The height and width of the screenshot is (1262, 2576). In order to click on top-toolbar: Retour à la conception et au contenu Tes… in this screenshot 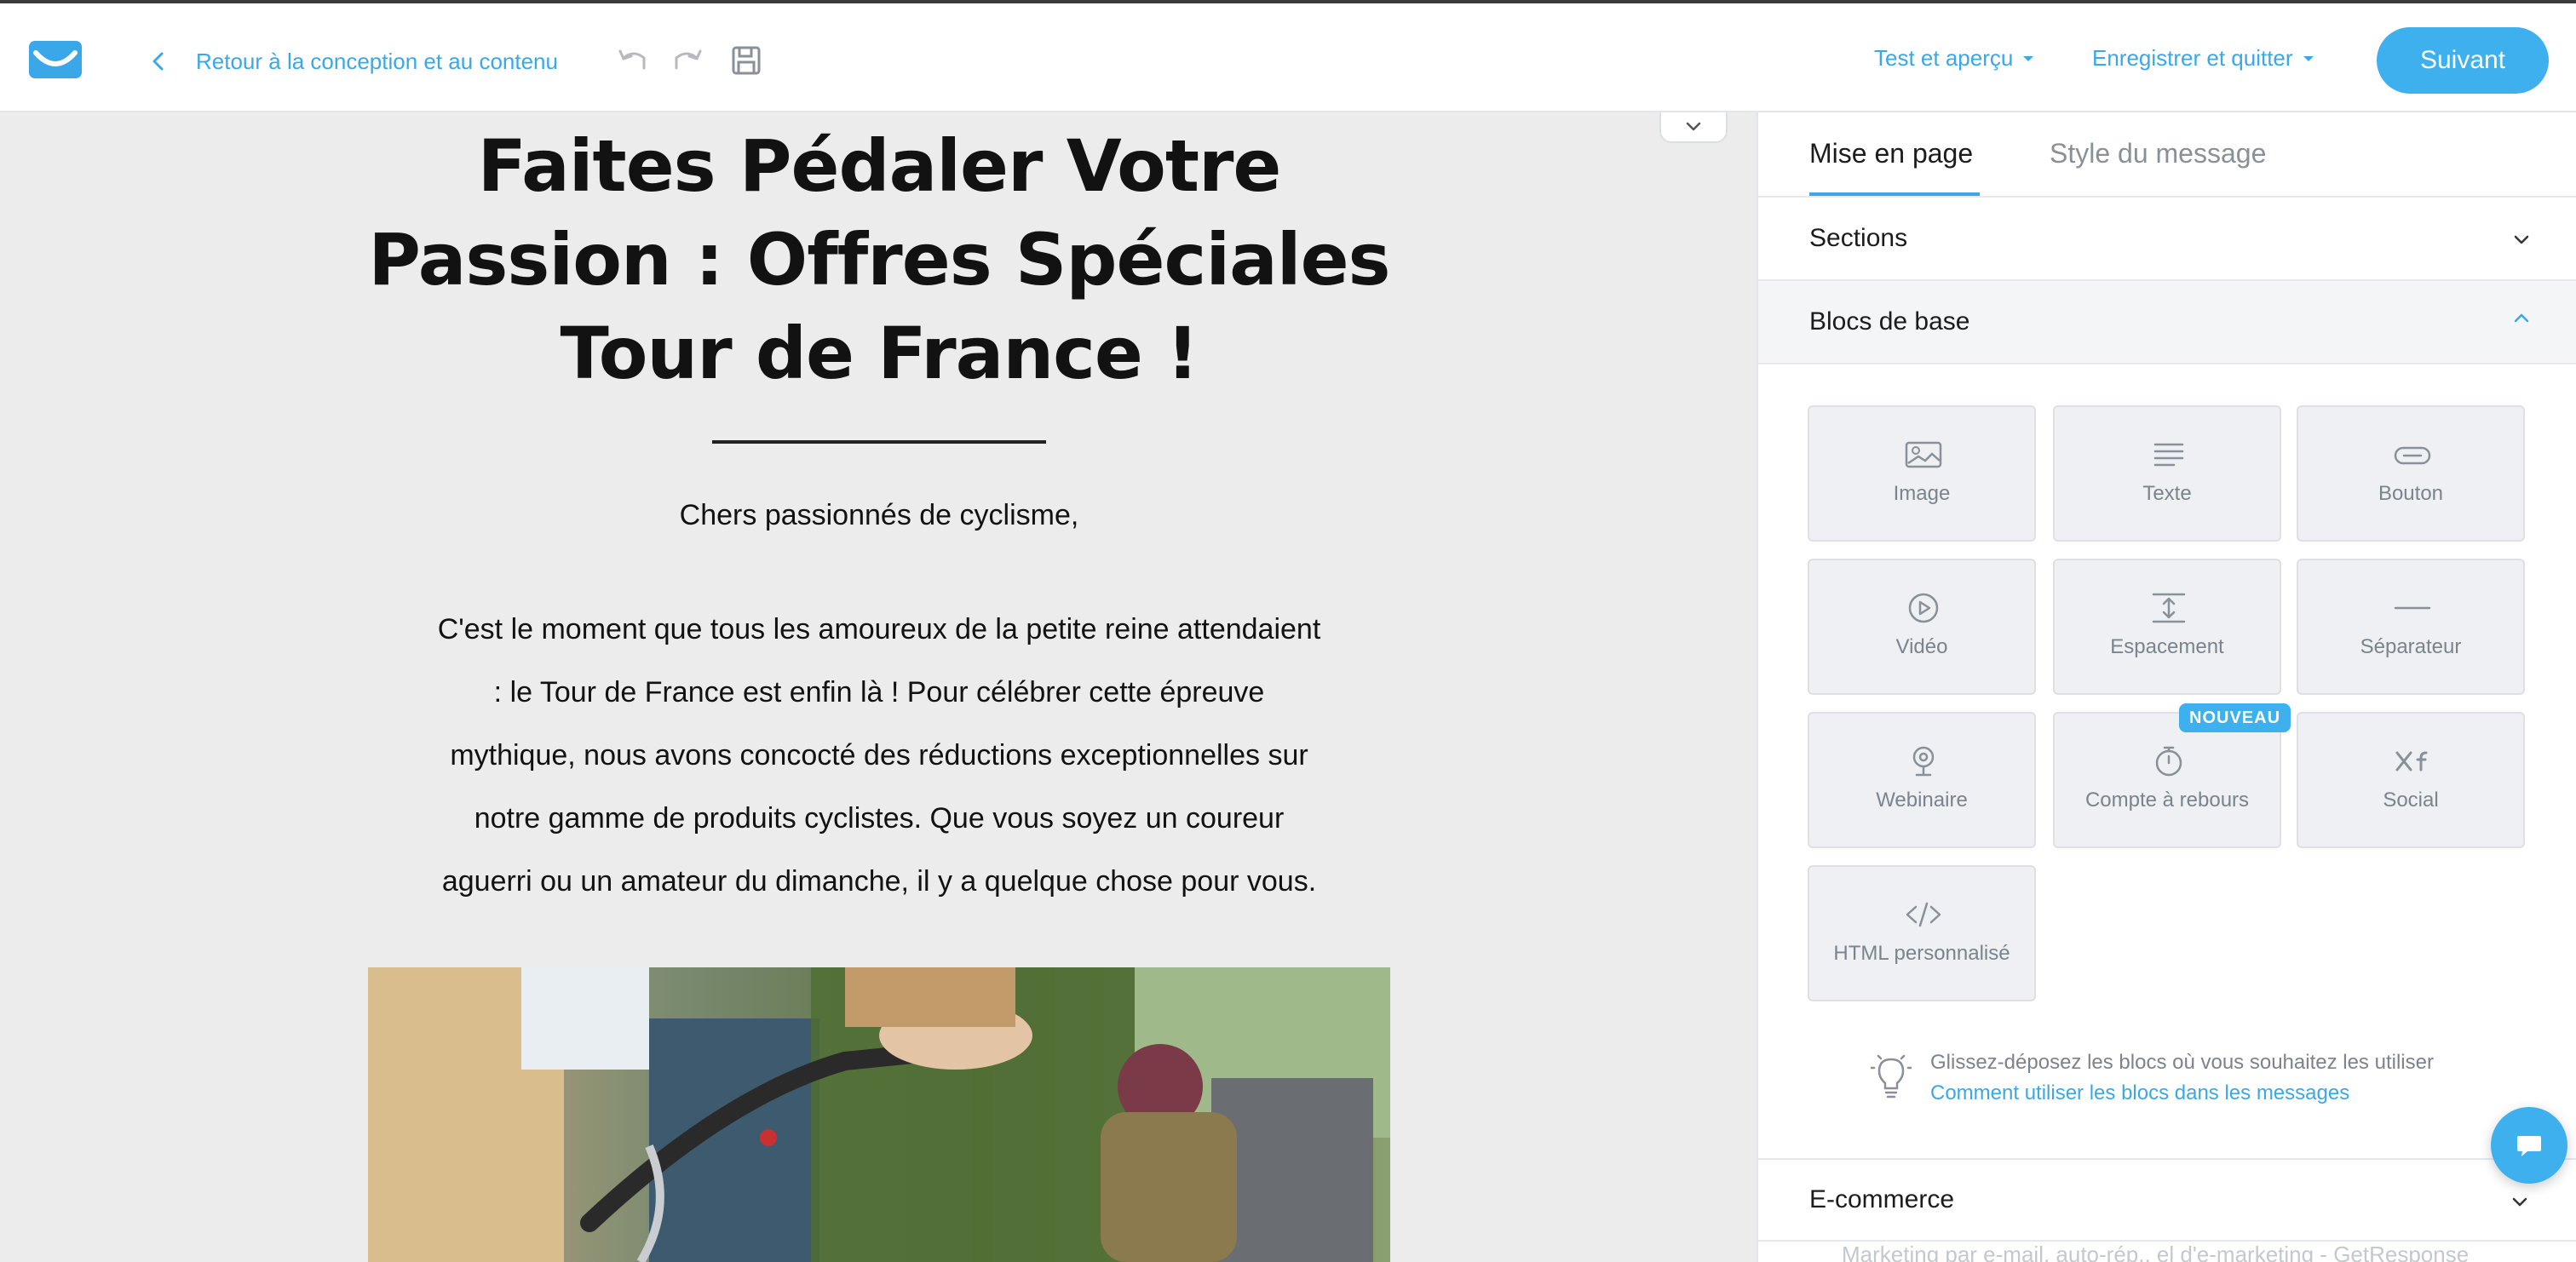, I will do `click(1288, 56)`.